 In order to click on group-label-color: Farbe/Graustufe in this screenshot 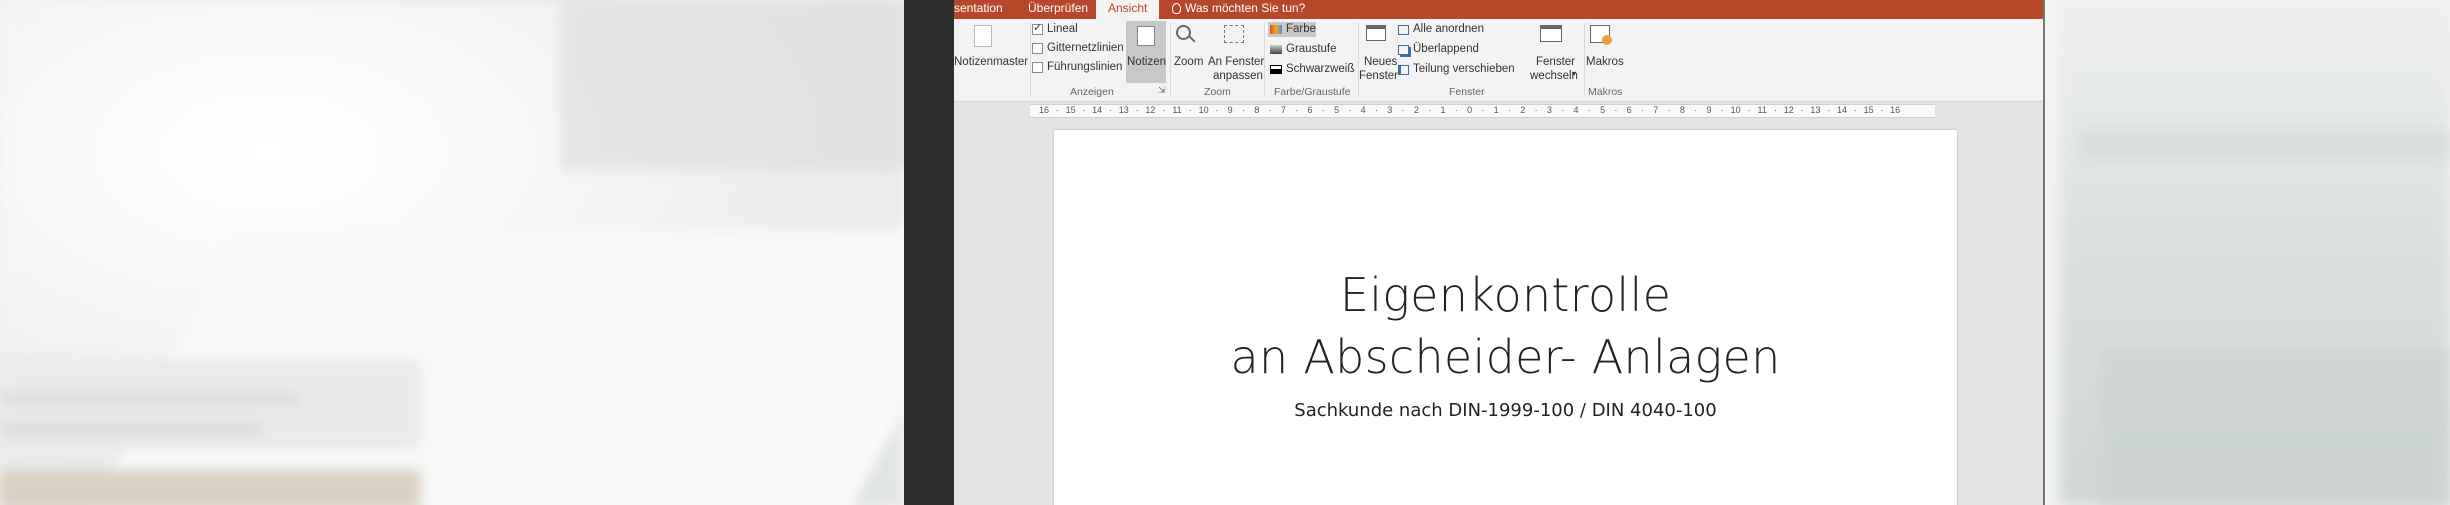, I will do `click(1312, 92)`.